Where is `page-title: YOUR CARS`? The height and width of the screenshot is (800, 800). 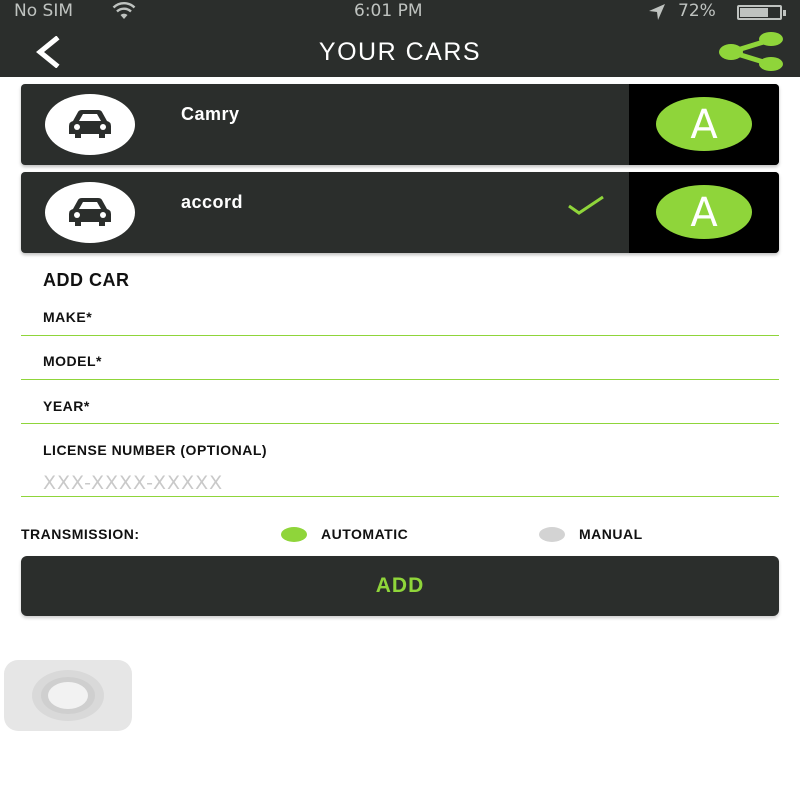 page-title: YOUR CARS is located at coordinates (400, 52).